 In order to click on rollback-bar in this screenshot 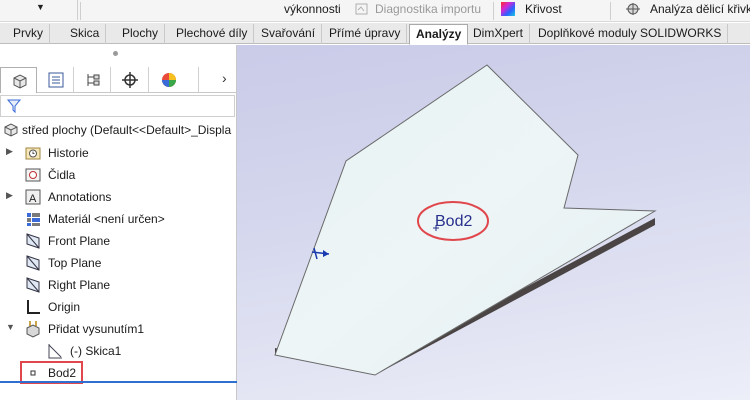, I will do `click(118, 382)`.